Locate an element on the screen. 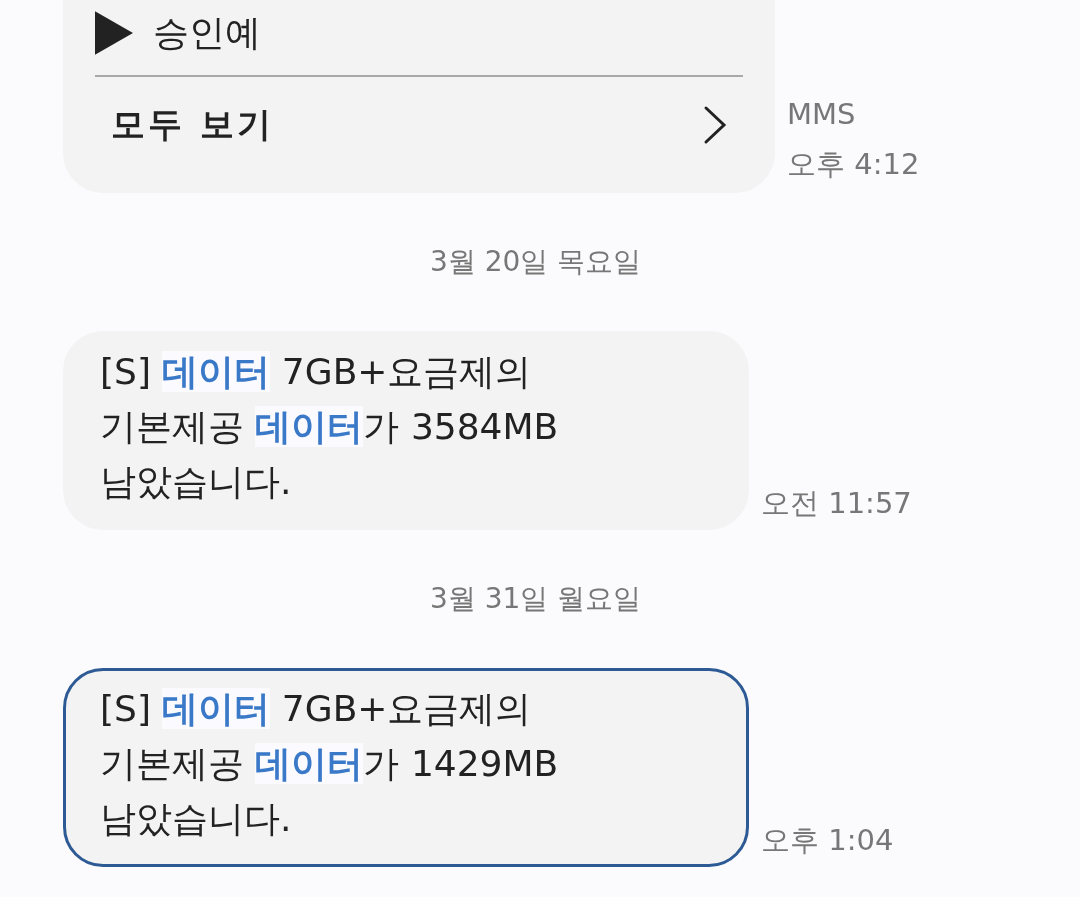 The height and width of the screenshot is (897, 1080). message-time: 오후 4:12 is located at coordinates (853, 164).